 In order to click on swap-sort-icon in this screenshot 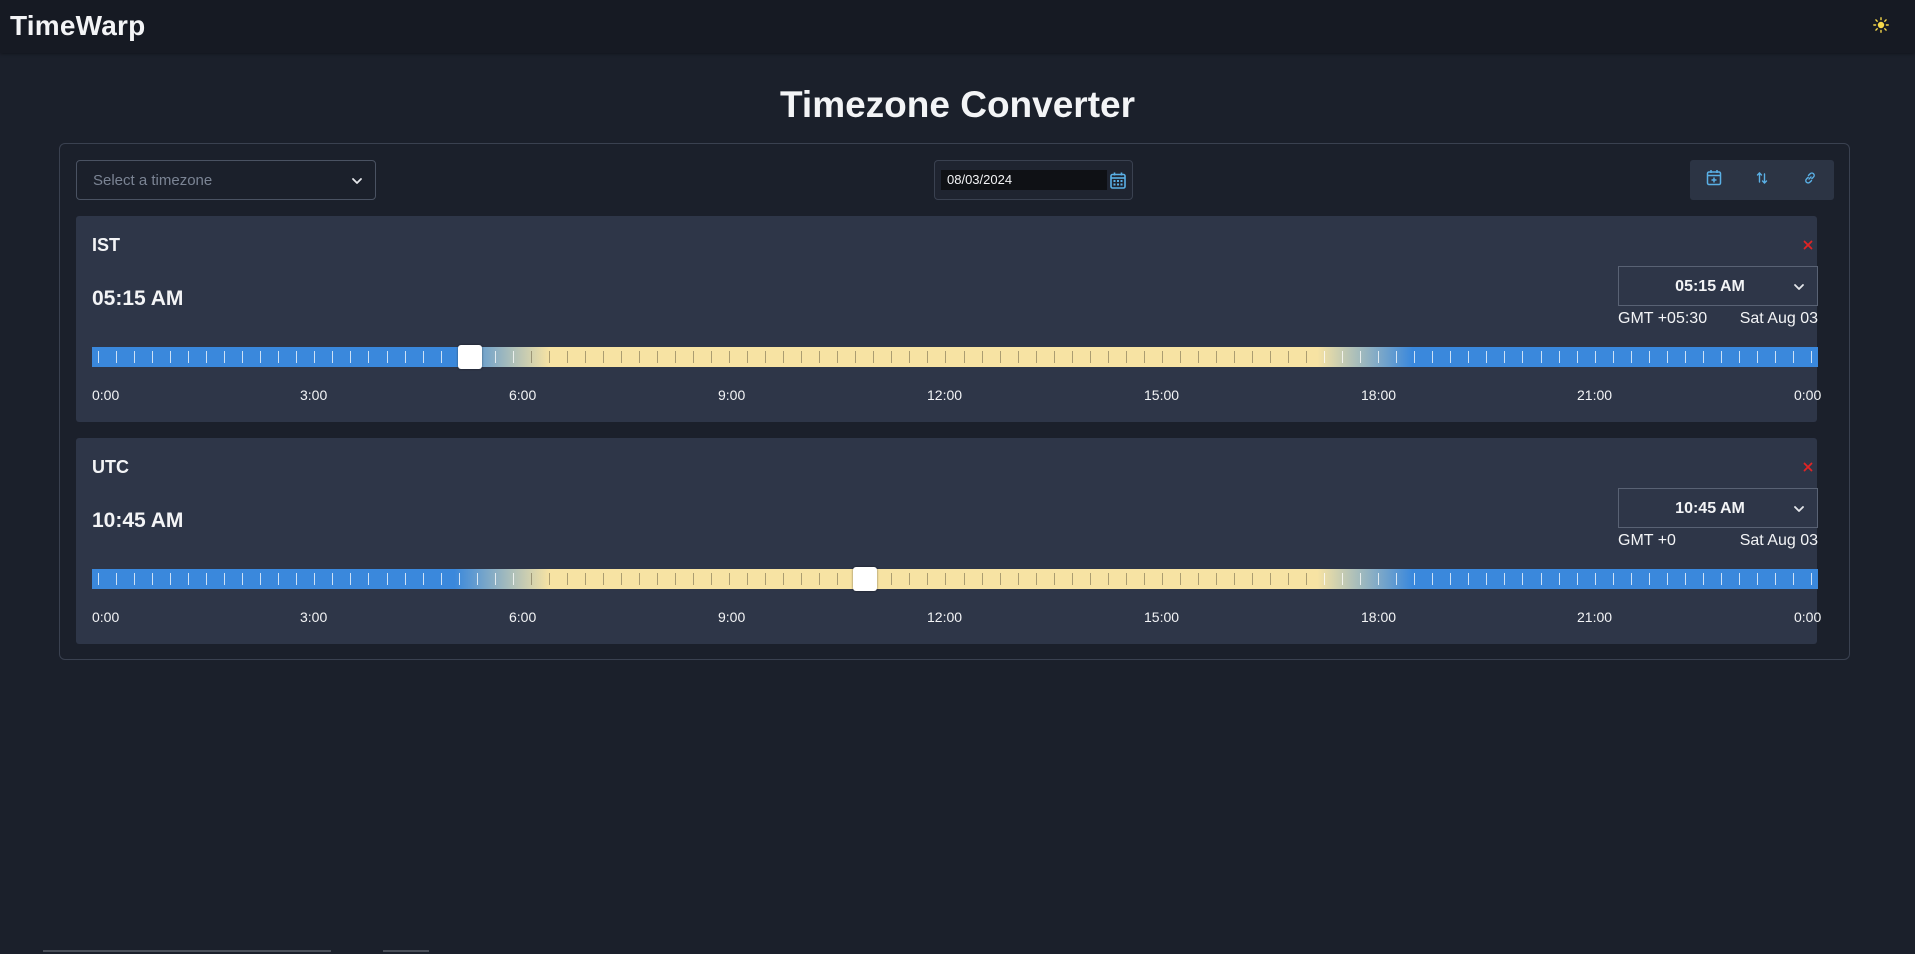, I will do `click(1762, 180)`.